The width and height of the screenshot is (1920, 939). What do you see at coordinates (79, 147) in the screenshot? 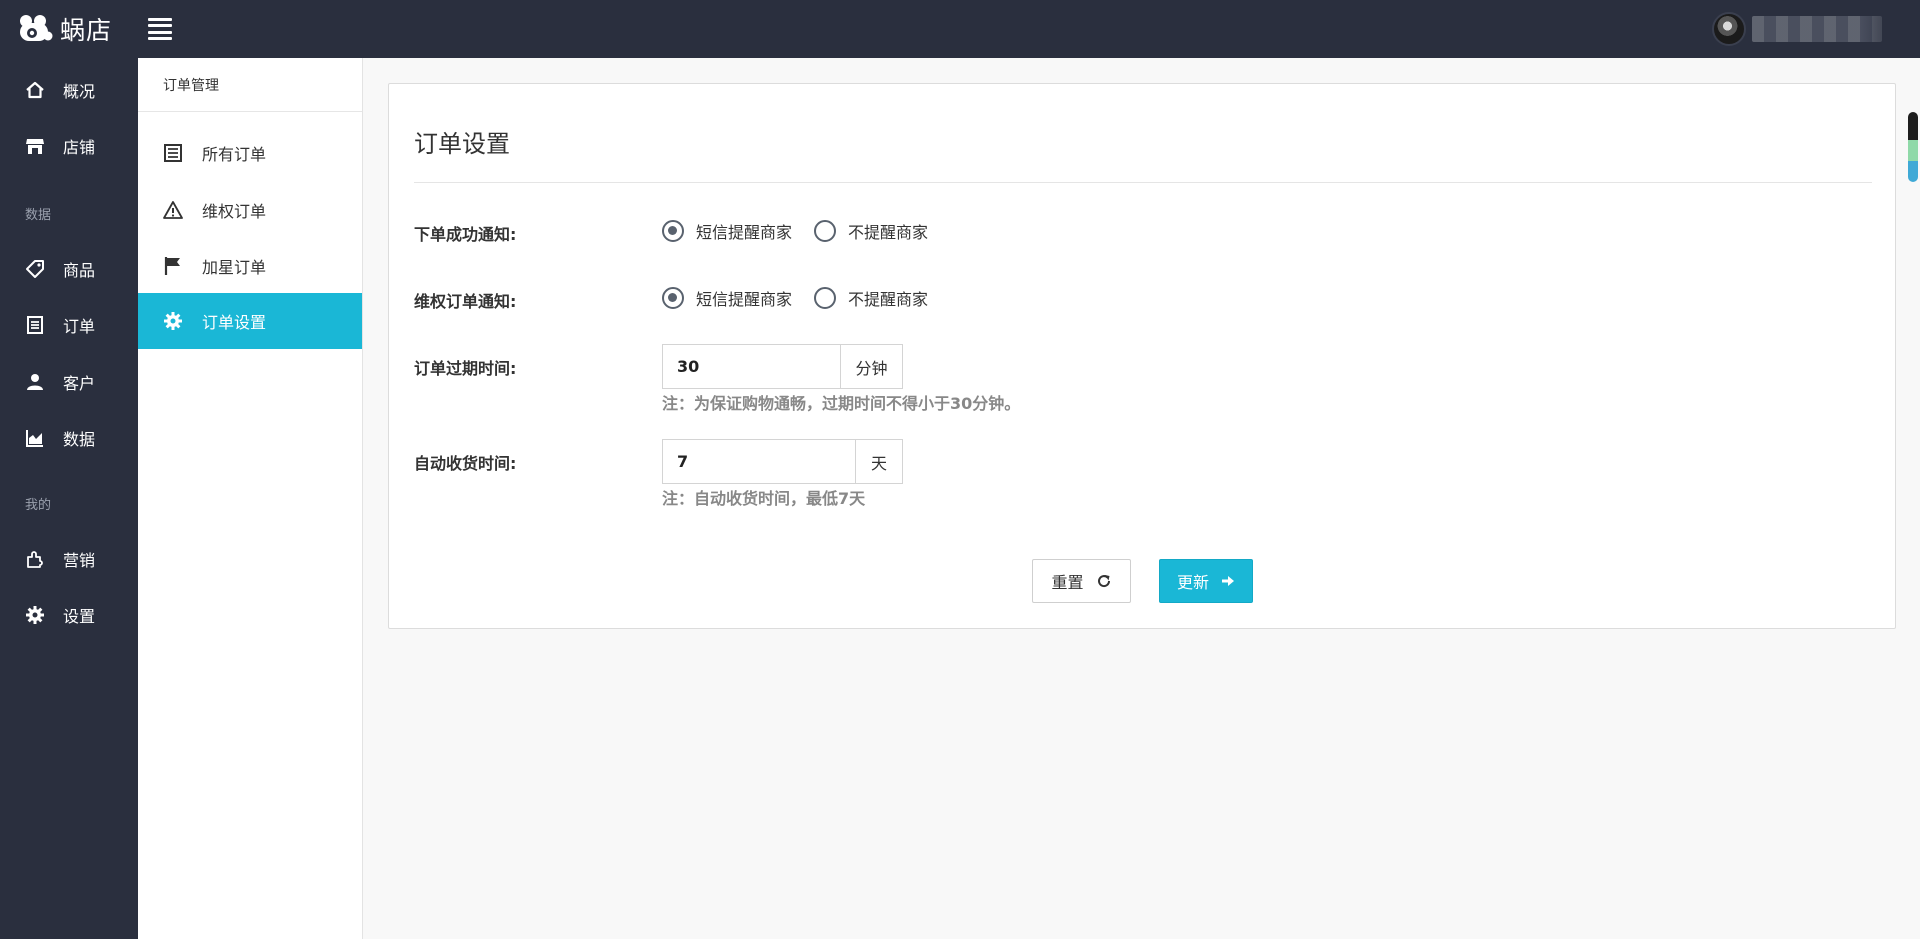
I see `sidebar-item-label: 店铺` at bounding box center [79, 147].